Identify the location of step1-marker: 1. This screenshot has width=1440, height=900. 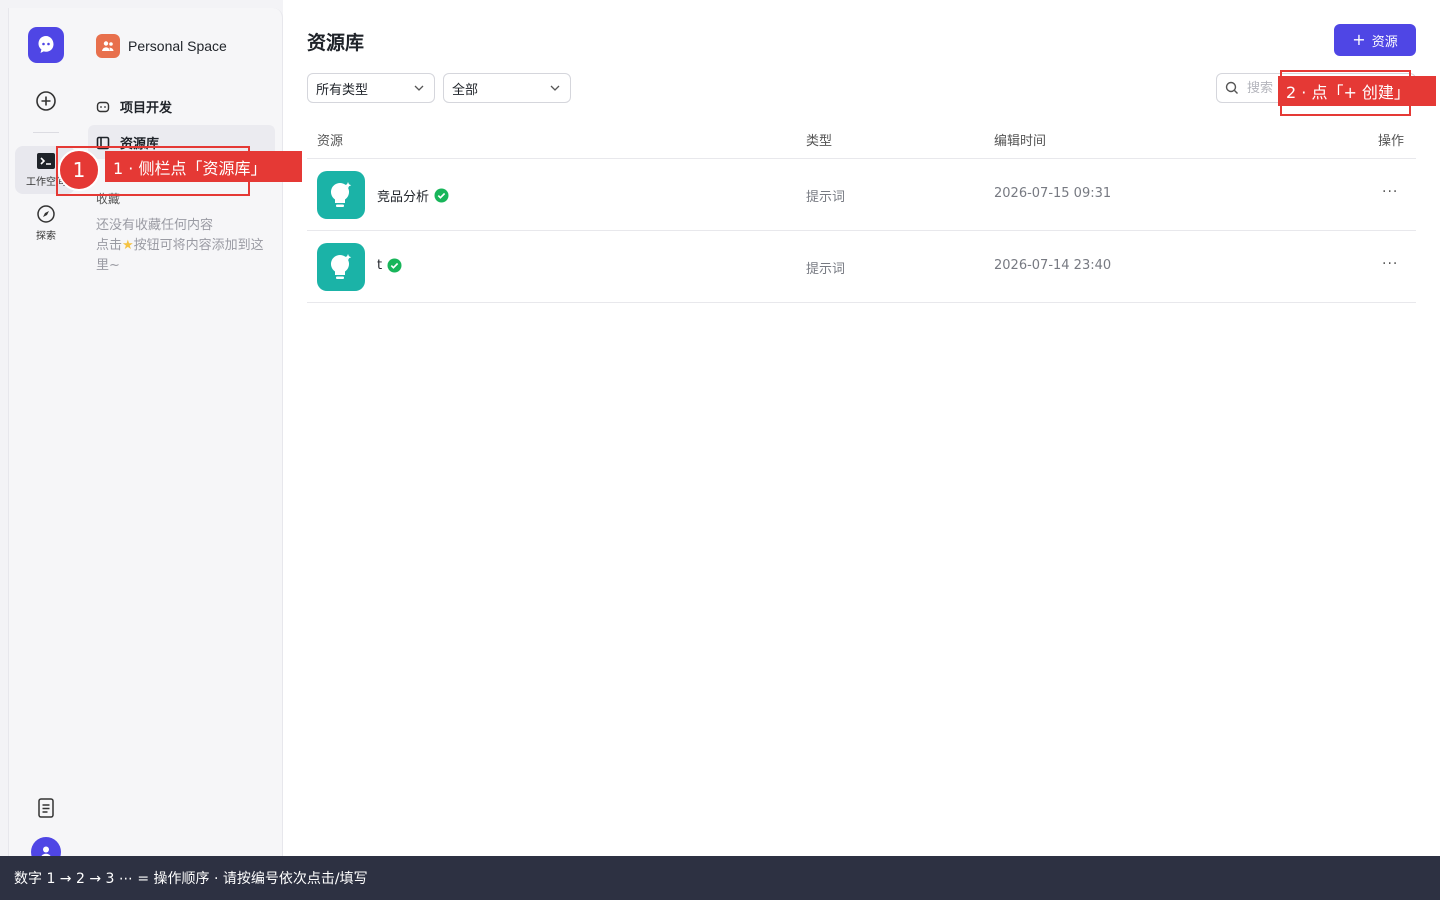
(79, 170).